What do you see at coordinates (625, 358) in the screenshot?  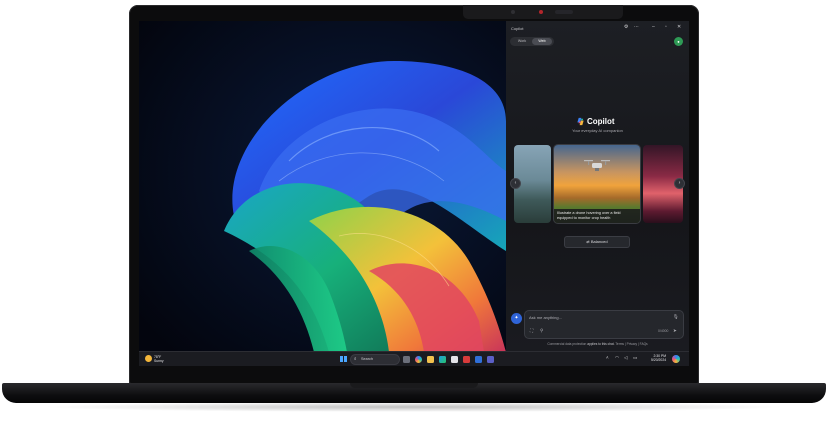 I see `volume-icon: ◁` at bounding box center [625, 358].